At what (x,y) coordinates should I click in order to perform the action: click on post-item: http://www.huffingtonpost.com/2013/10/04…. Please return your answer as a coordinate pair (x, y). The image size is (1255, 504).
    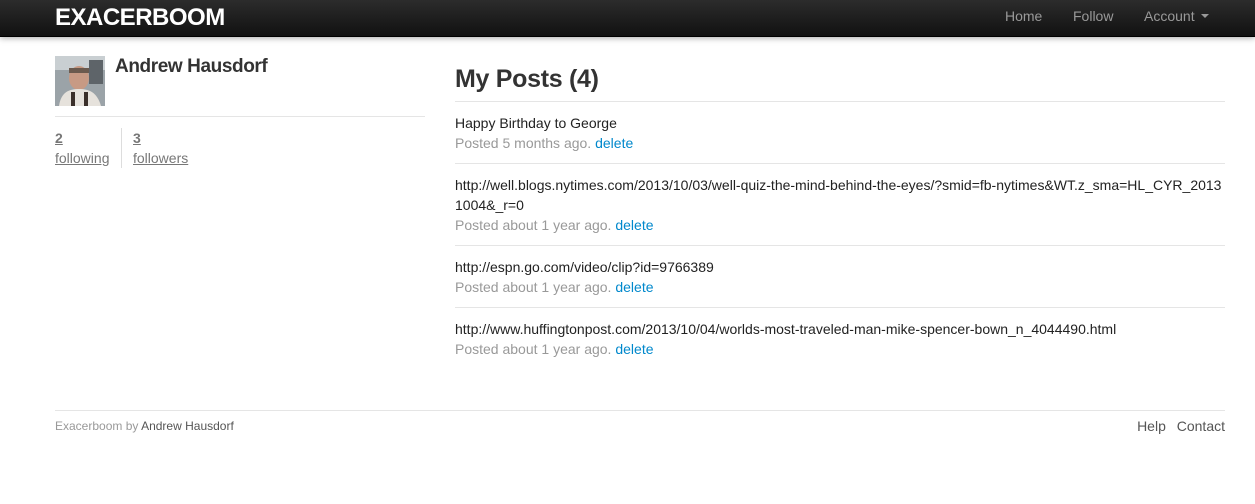
    Looking at the image, I should click on (840, 338).